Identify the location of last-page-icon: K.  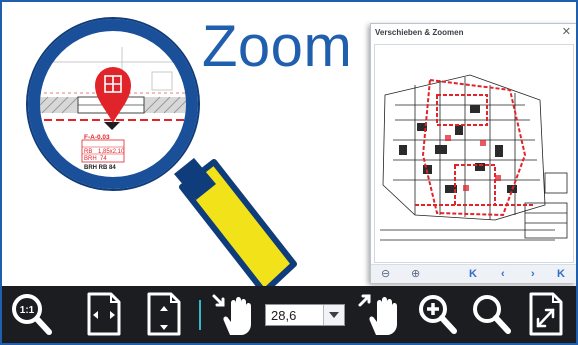
(561, 274).